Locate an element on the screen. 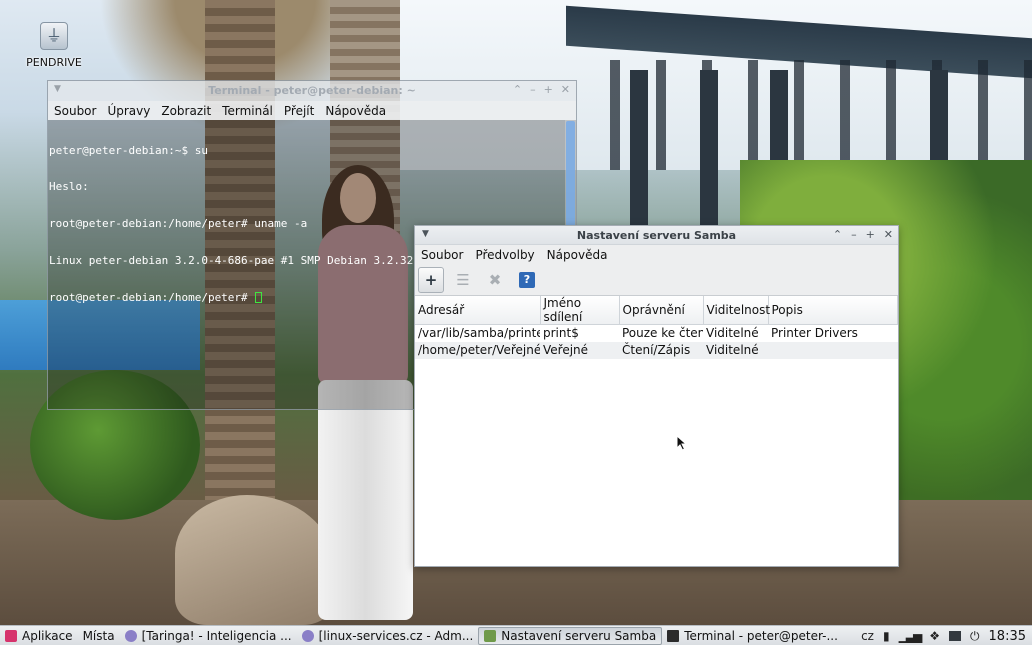 This screenshot has width=1032, height=645. applications-label: Aplikace is located at coordinates (47, 635).